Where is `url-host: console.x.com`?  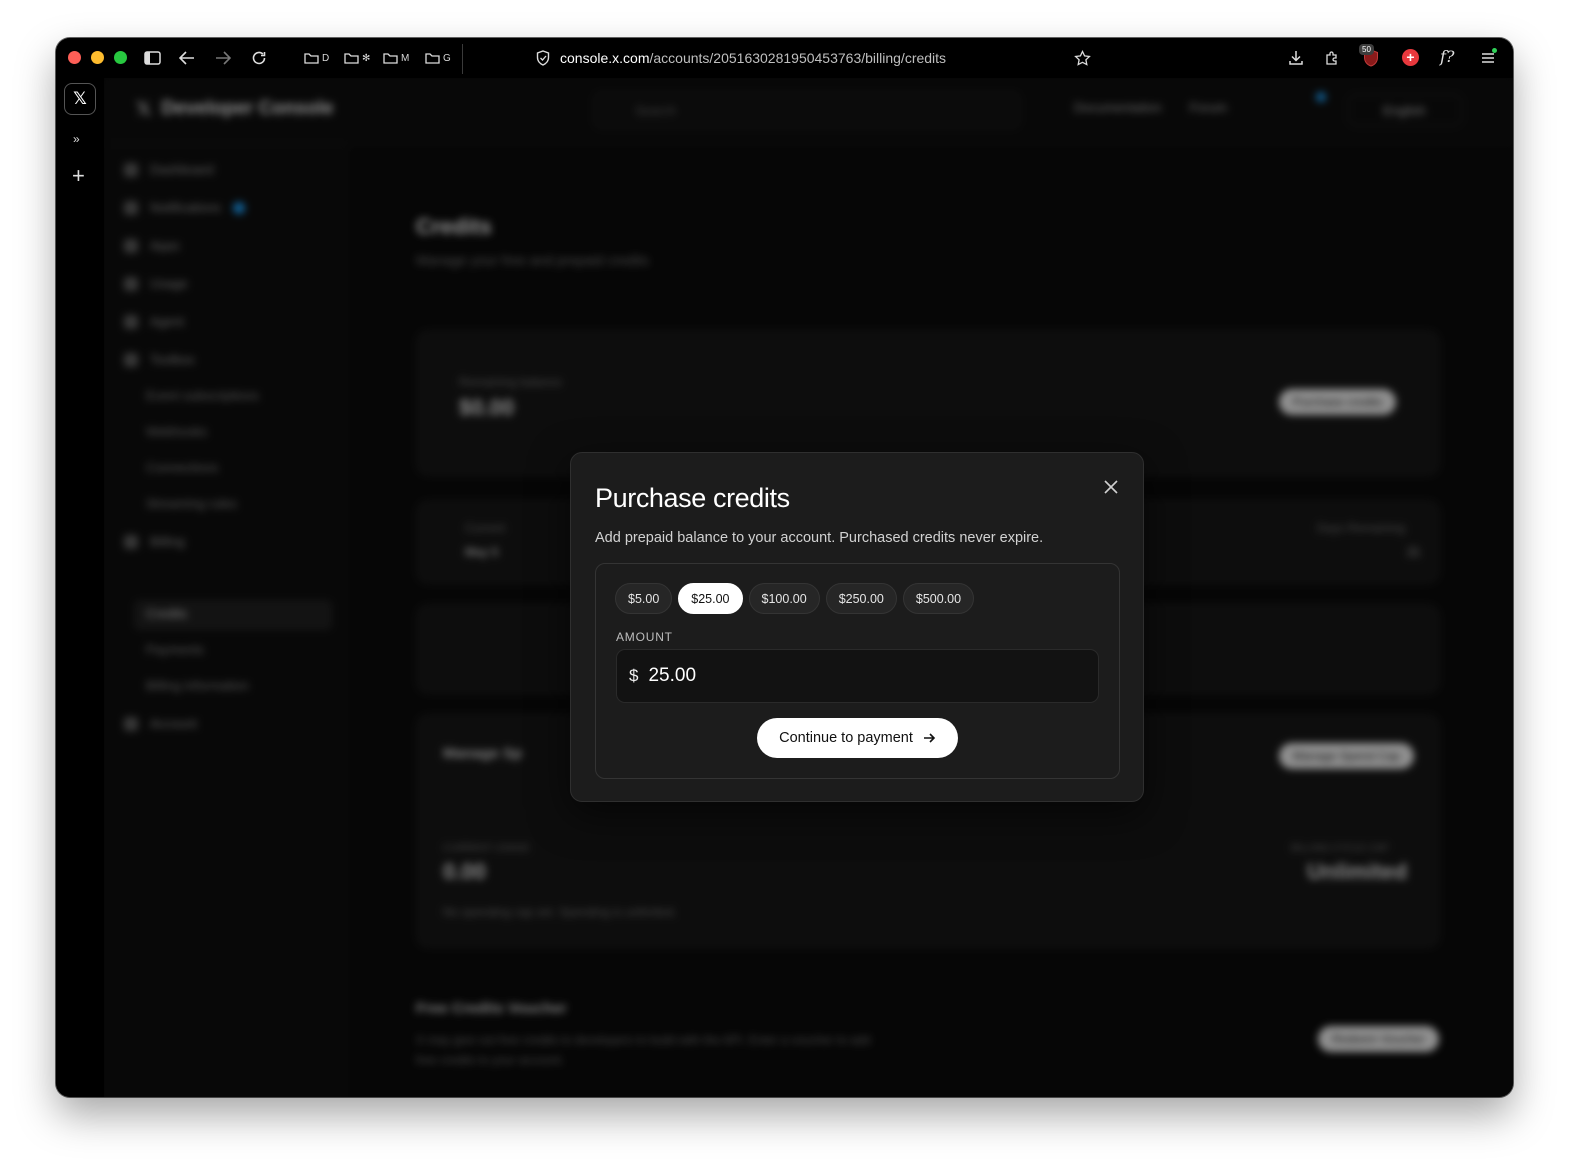
url-host: console.x.com is located at coordinates (605, 58).